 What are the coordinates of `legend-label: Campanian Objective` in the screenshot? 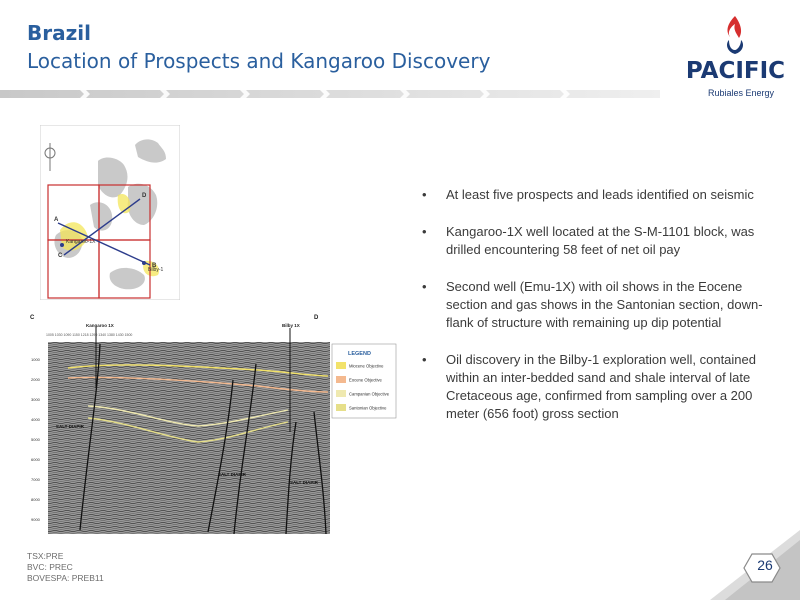 It's located at (369, 394).